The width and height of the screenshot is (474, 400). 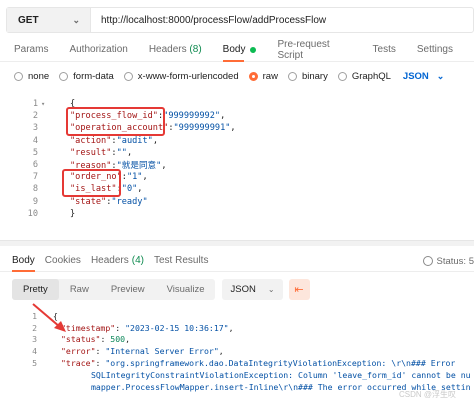 What do you see at coordinates (384, 50) in the screenshot?
I see `tab-tests: Tests` at bounding box center [384, 50].